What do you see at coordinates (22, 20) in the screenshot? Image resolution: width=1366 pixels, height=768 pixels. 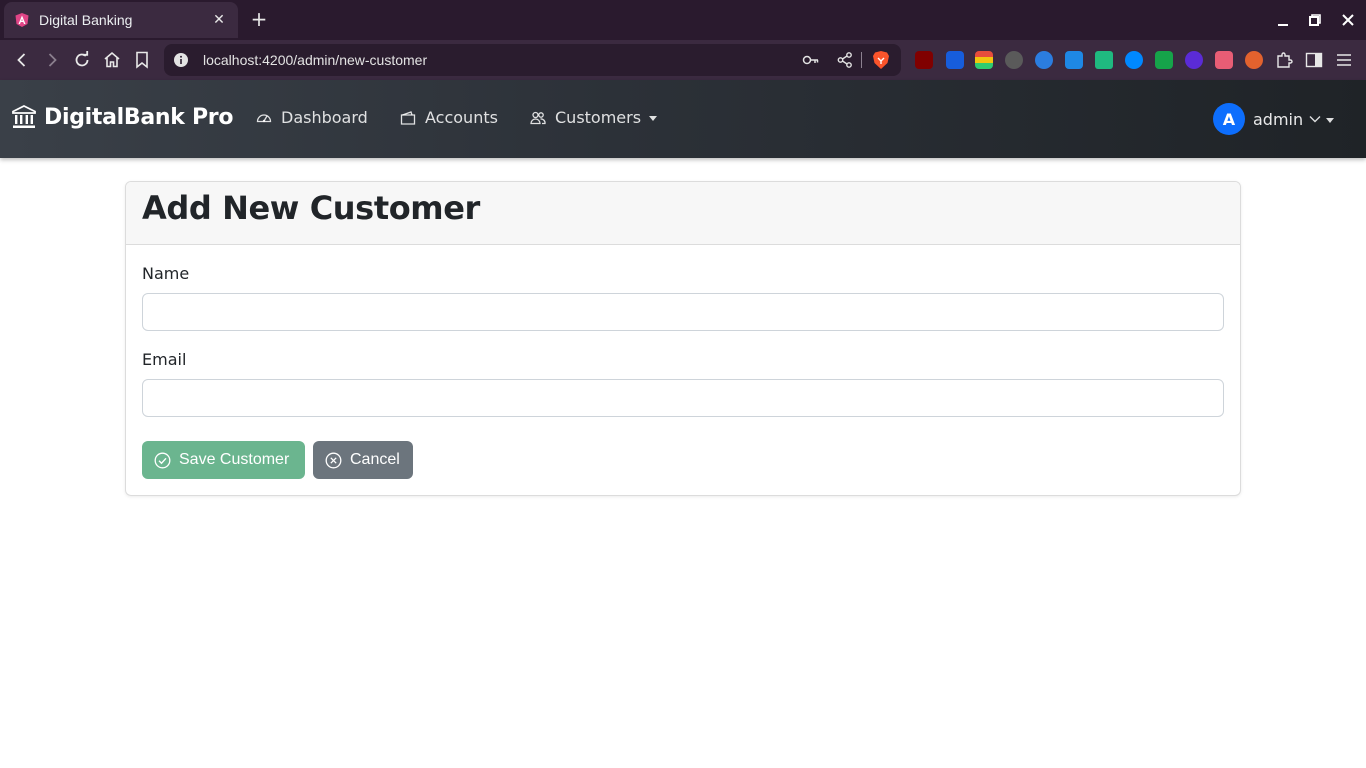 I see `angular-favicon-icon` at bounding box center [22, 20].